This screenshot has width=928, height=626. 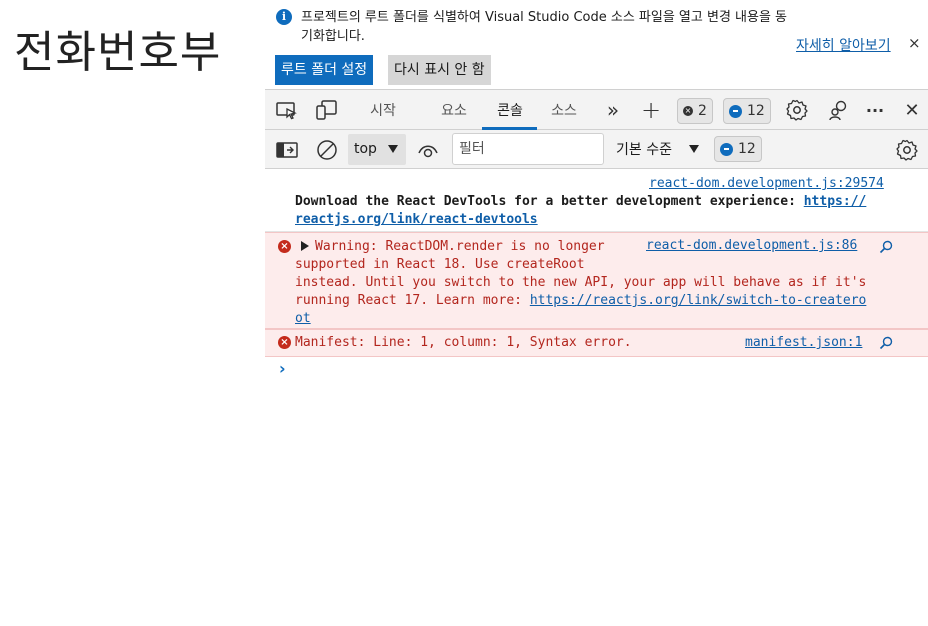 What do you see at coordinates (440, 264) in the screenshot?
I see `message-text: supported in React 18. Use createRoot` at bounding box center [440, 264].